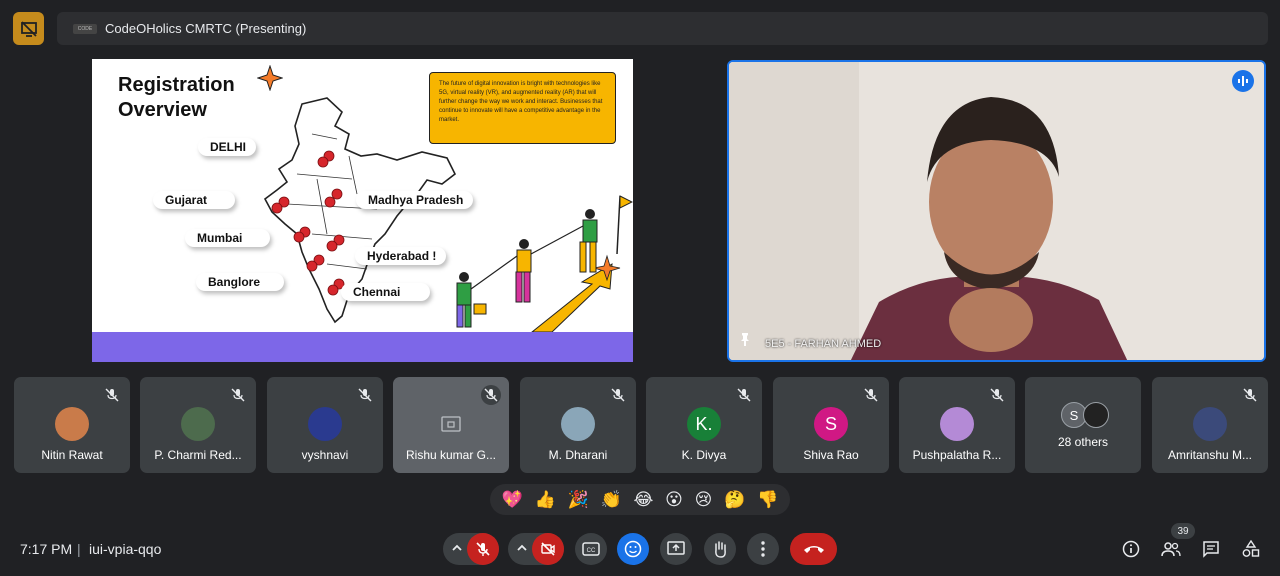 This screenshot has width=1280, height=576. I want to click on mic-options-chevron-icon, so click(457, 550).